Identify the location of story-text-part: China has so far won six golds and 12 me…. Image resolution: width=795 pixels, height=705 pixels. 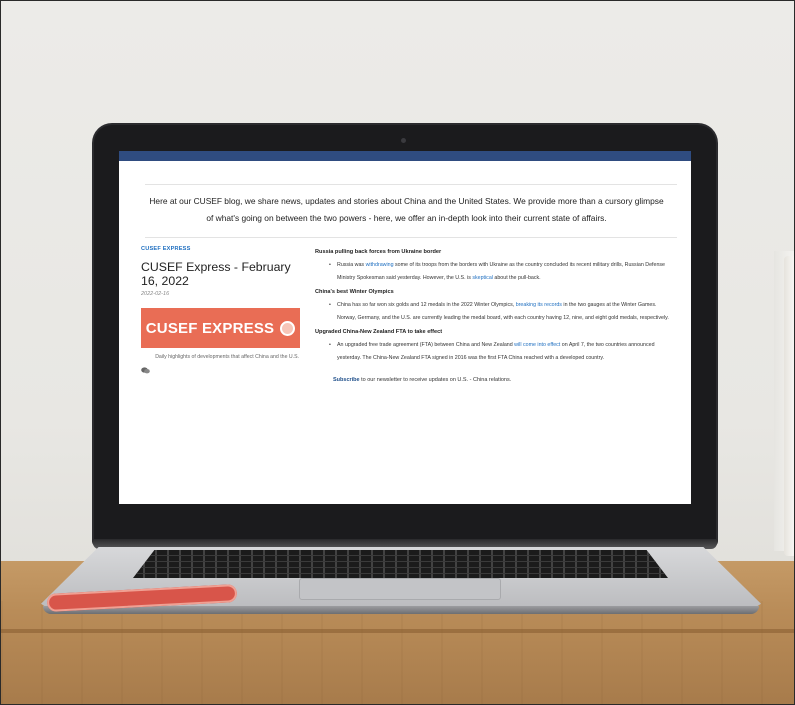
(426, 305).